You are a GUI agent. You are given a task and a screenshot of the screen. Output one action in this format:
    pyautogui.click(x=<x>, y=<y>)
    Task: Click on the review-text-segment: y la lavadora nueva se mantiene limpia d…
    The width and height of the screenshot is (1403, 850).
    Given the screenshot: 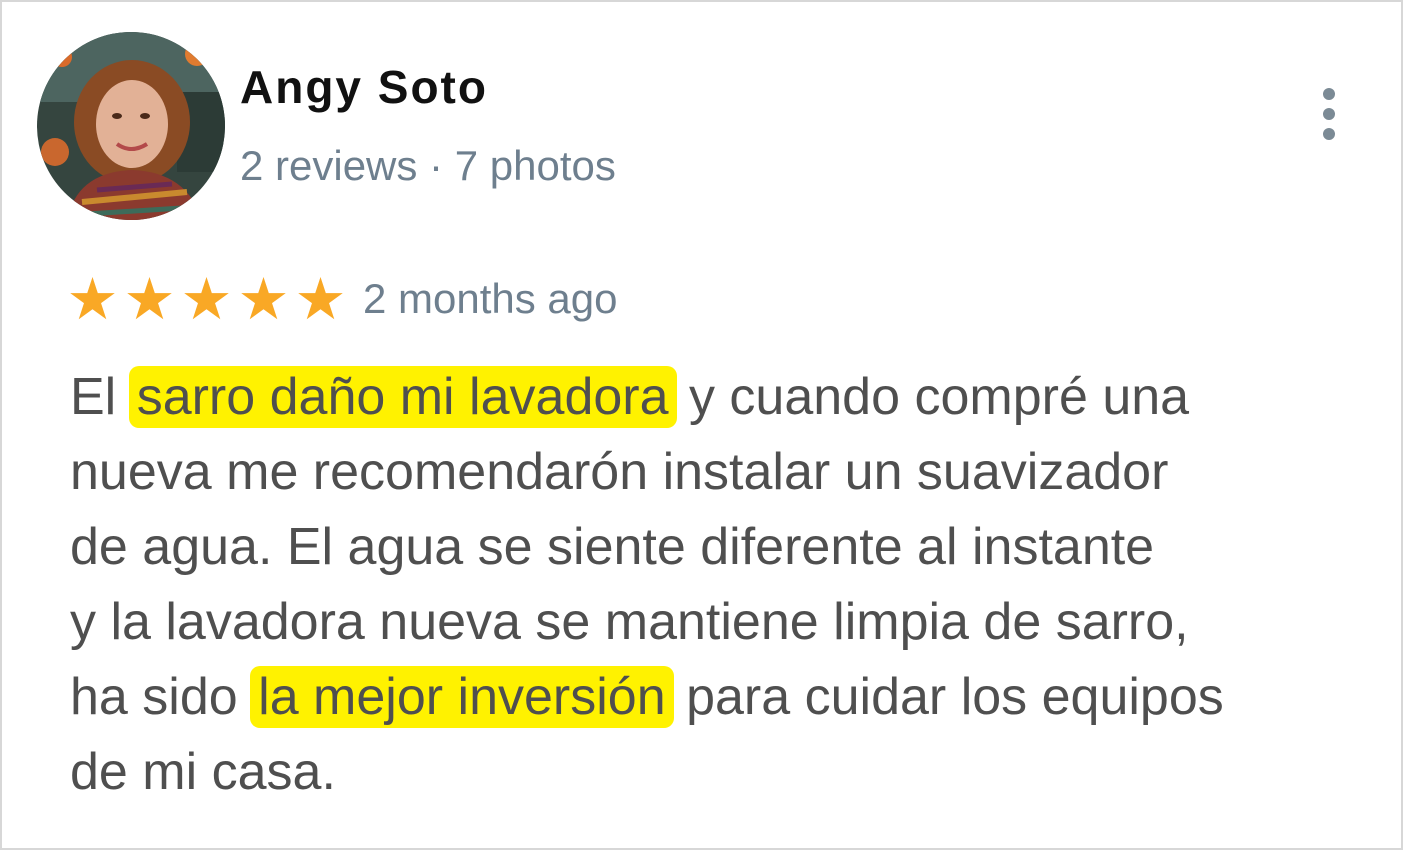 What is the action you would take?
    pyautogui.click(x=629, y=622)
    